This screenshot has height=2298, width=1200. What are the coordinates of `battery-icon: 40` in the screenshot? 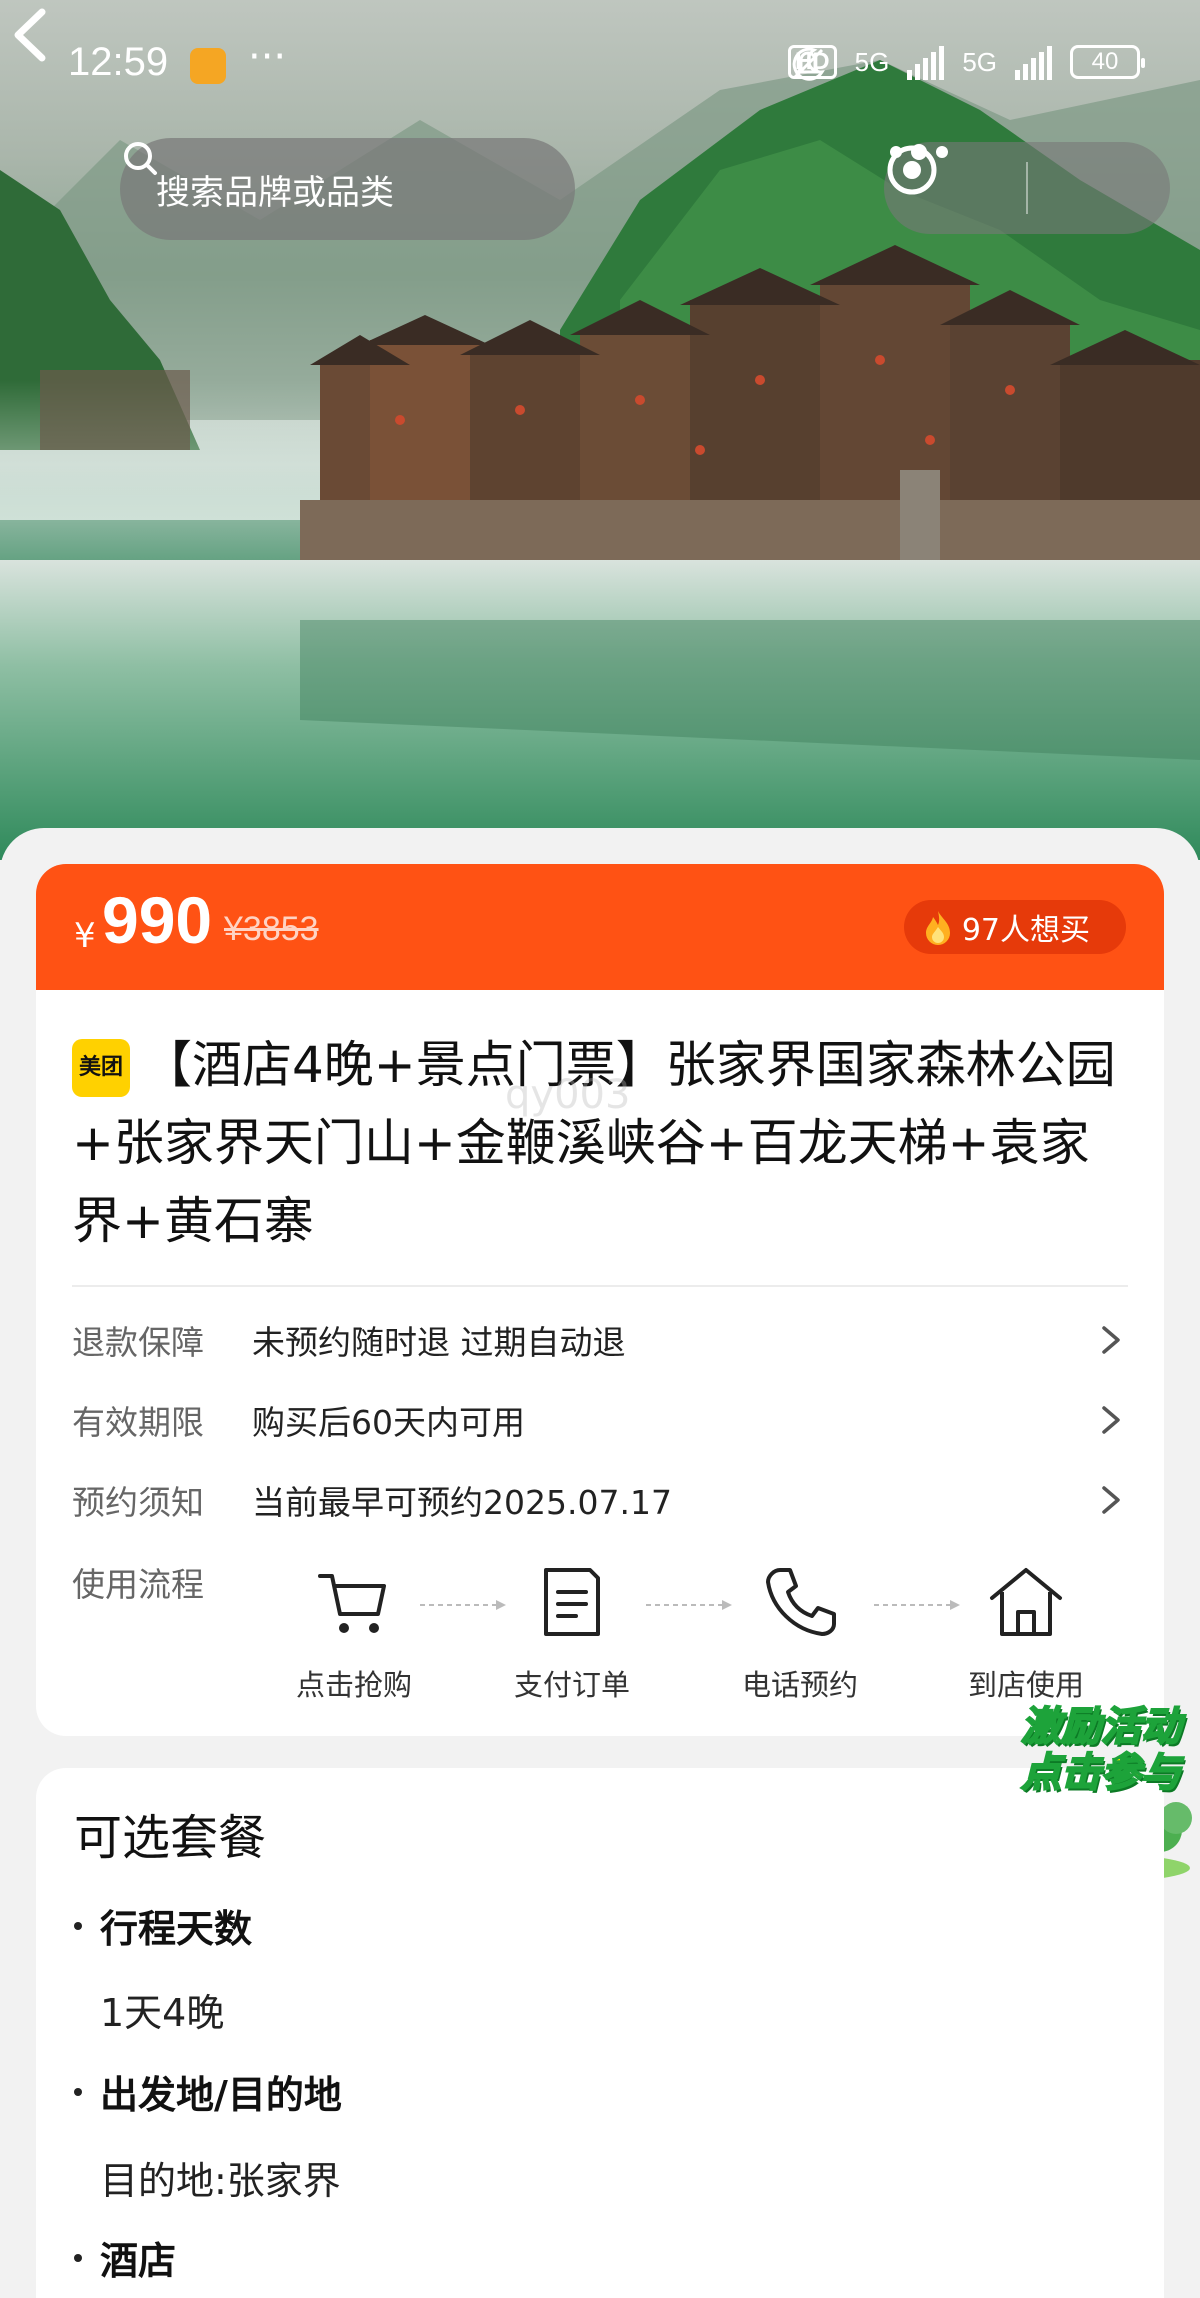 It's located at (1107, 62).